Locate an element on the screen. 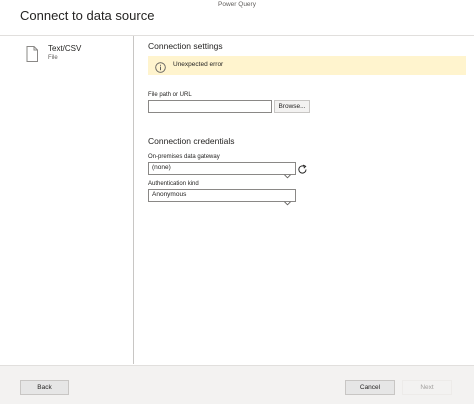 The height and width of the screenshot is (404, 474). dialog-footer: Back Cancel Next is located at coordinates (237, 384).